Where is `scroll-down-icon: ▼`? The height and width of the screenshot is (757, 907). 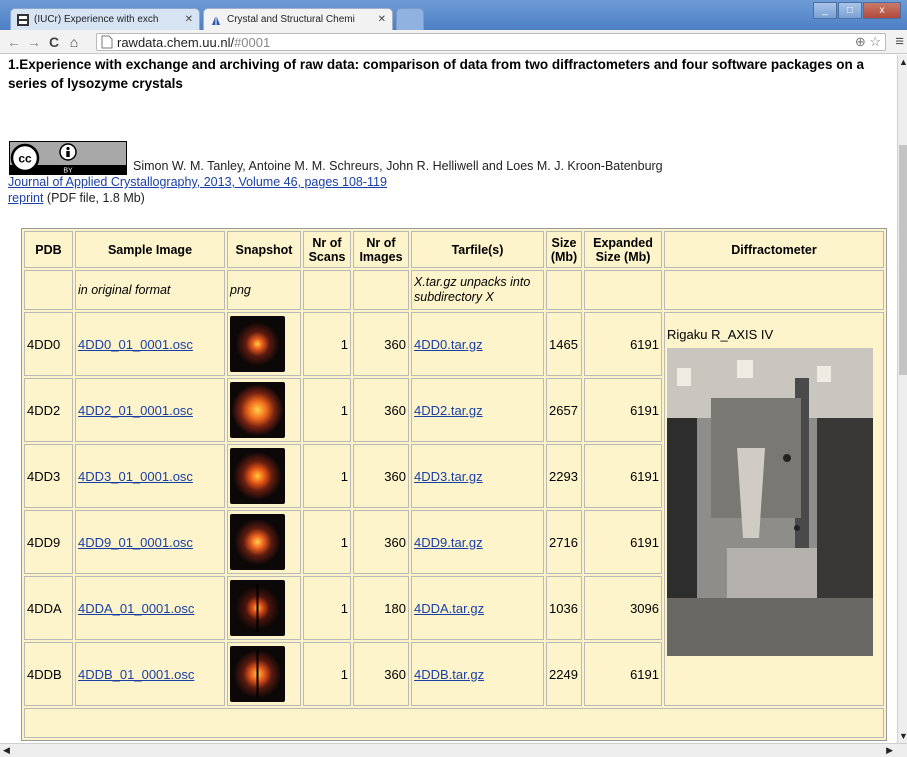 scroll-down-icon: ▼ is located at coordinates (903, 736).